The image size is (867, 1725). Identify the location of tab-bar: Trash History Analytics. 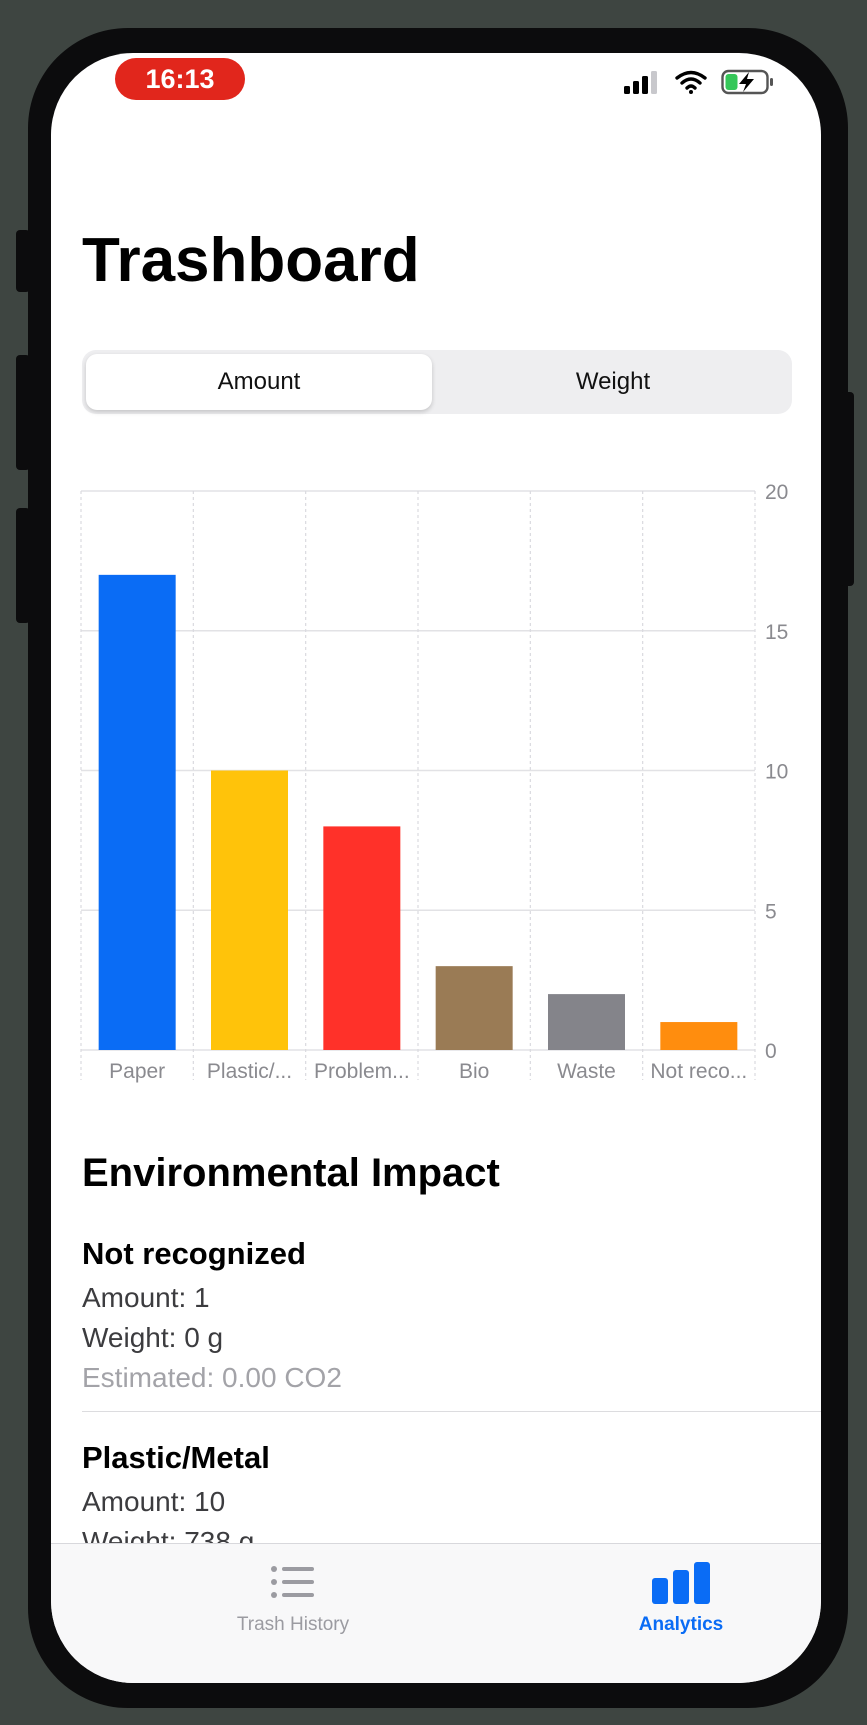
(436, 1613).